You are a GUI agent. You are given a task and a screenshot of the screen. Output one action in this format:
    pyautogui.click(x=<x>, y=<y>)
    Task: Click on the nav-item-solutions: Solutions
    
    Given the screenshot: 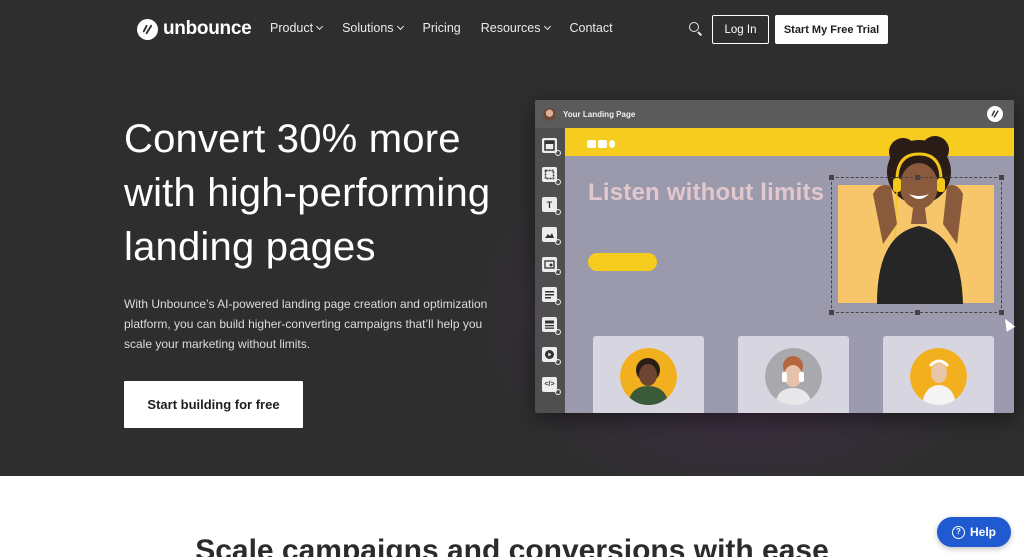 What is the action you would take?
    pyautogui.click(x=373, y=28)
    